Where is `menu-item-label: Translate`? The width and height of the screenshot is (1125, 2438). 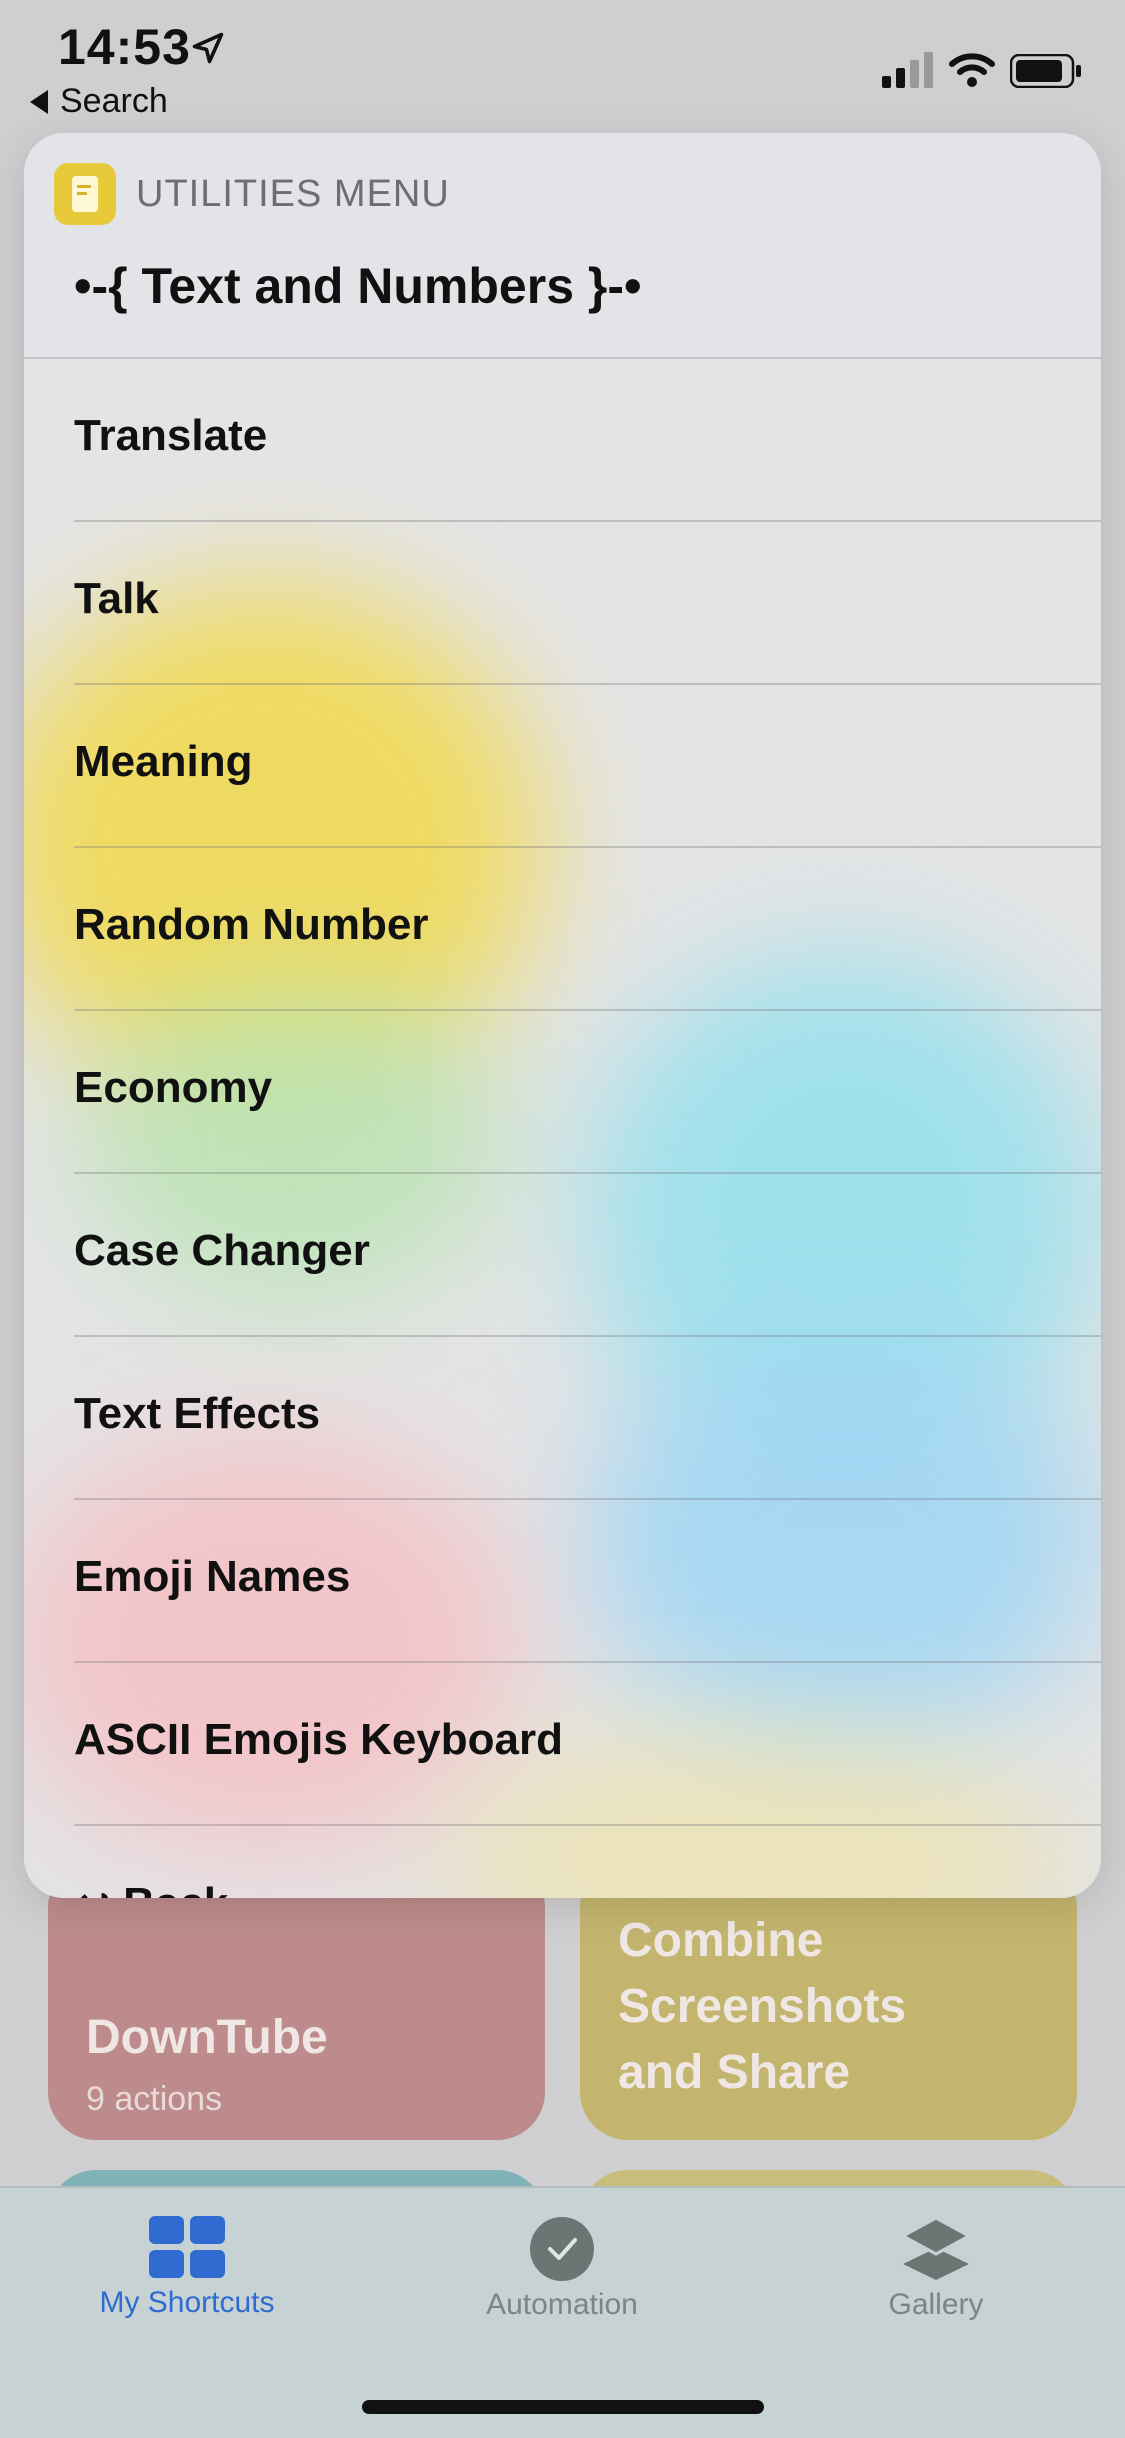
menu-item-label: Translate is located at coordinates (171, 435).